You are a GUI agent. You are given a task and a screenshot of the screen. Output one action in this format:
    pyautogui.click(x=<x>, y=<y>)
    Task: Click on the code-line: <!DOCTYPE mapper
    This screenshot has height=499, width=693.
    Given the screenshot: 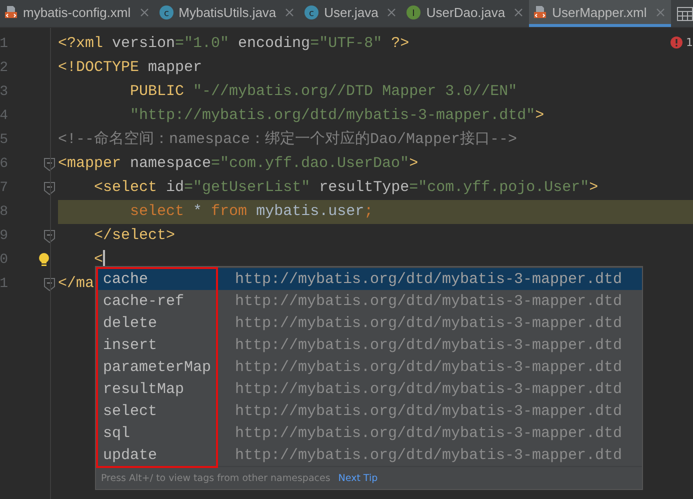 What is the action you would take?
    pyautogui.click(x=130, y=68)
    